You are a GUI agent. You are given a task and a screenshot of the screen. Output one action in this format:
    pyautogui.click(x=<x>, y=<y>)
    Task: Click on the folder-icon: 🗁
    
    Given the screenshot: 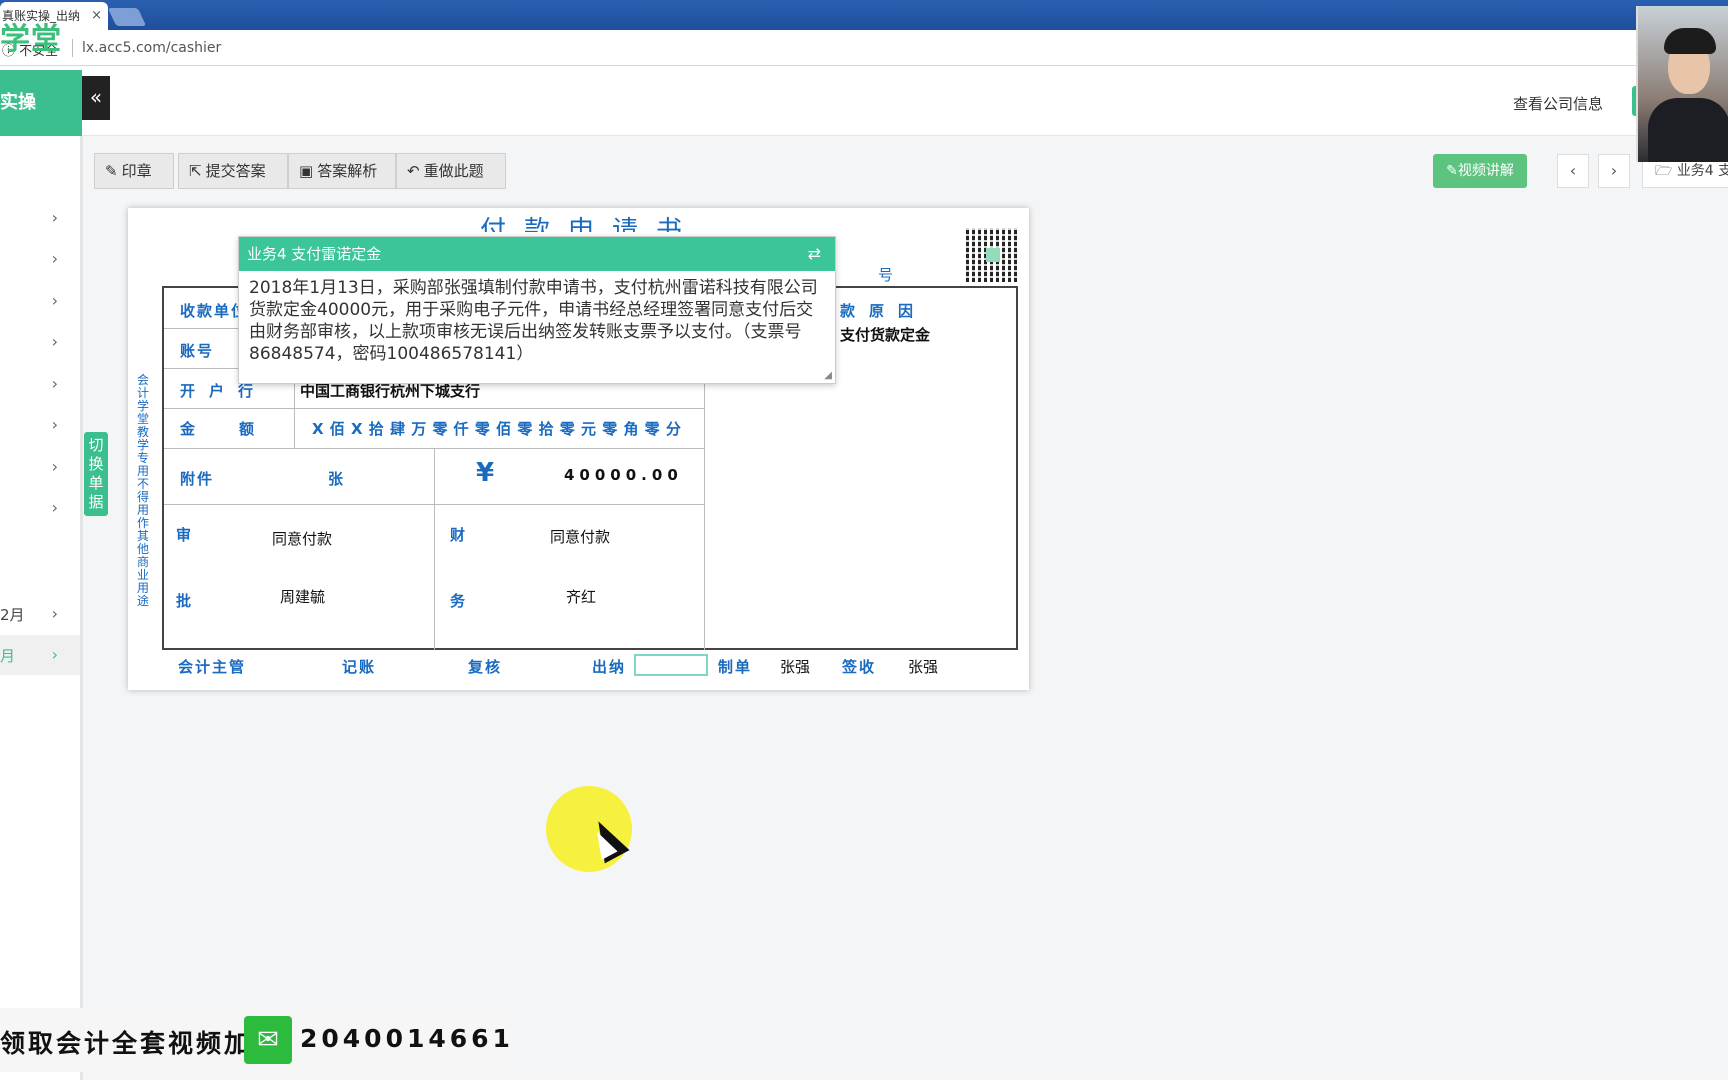 What is the action you would take?
    pyautogui.click(x=1666, y=171)
    